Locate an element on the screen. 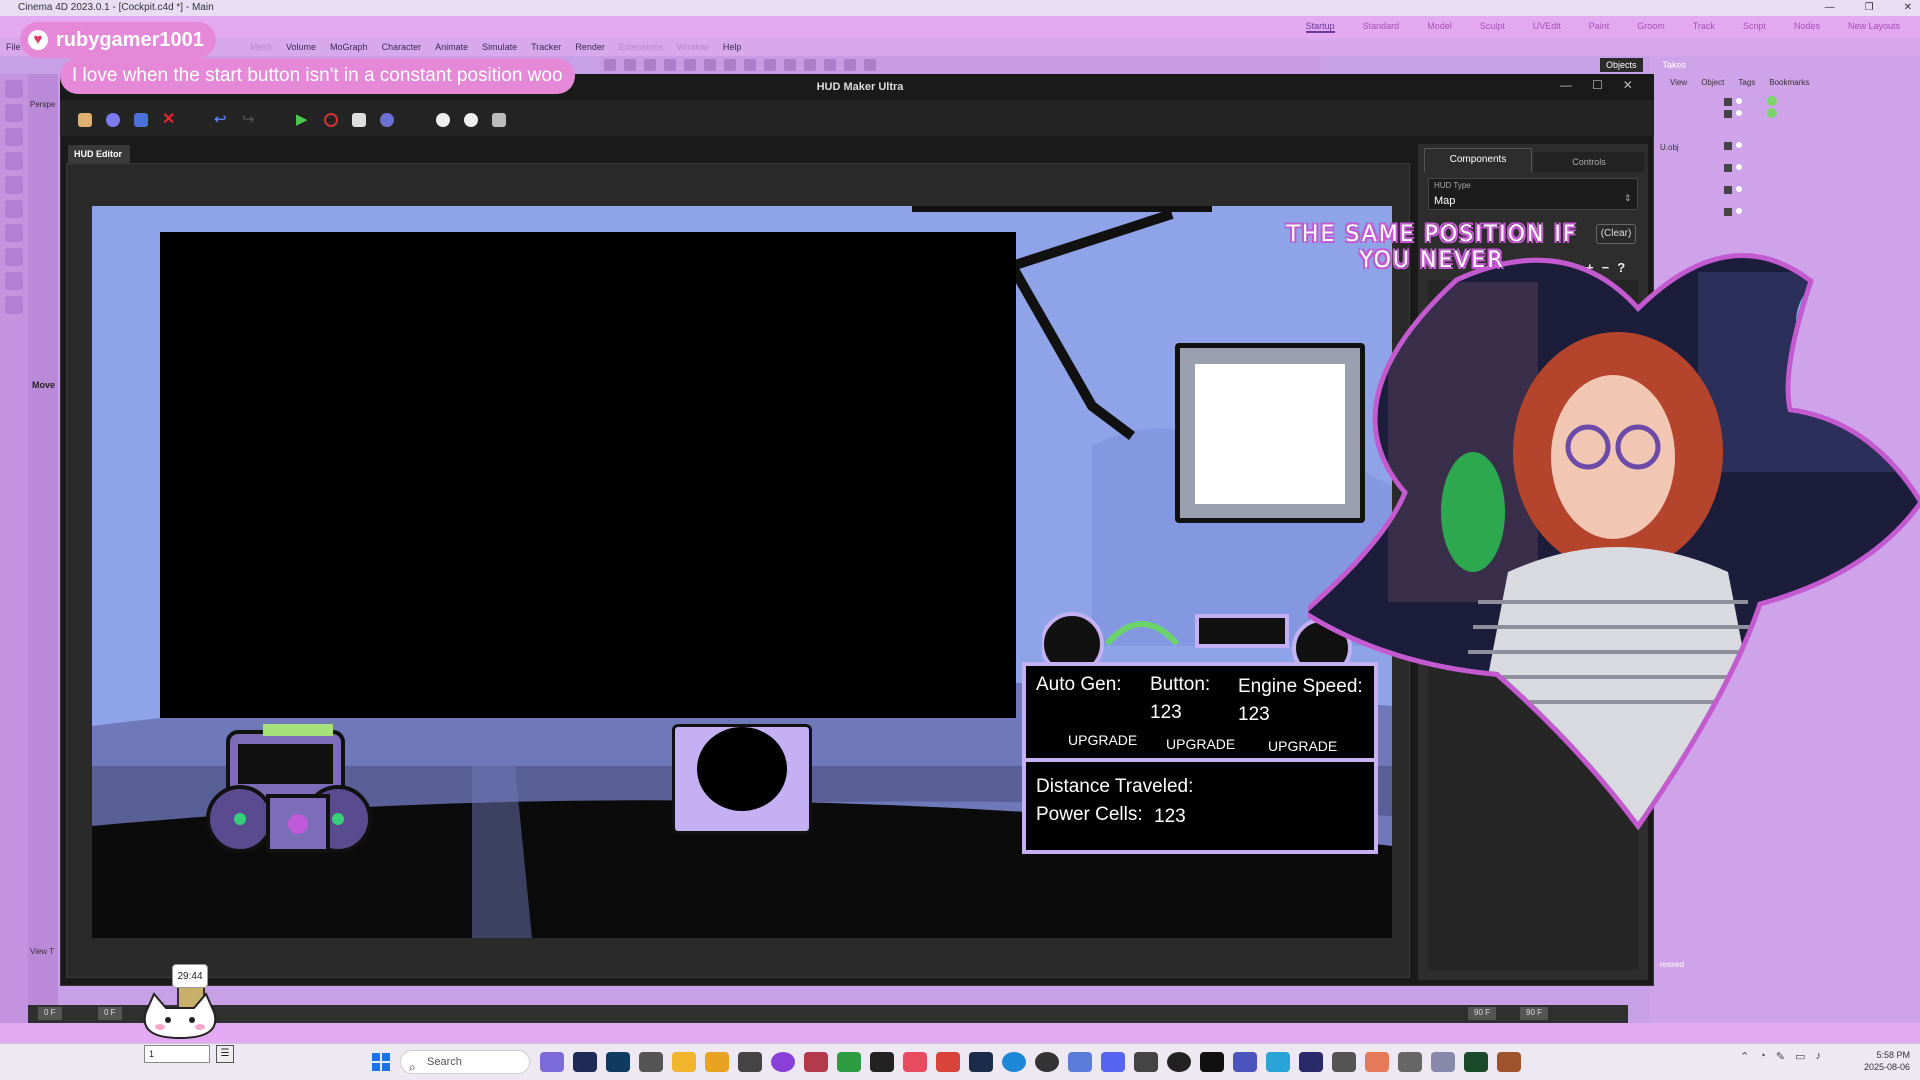 The width and height of the screenshot is (1920, 1080). globe-icon is located at coordinates (387, 120).